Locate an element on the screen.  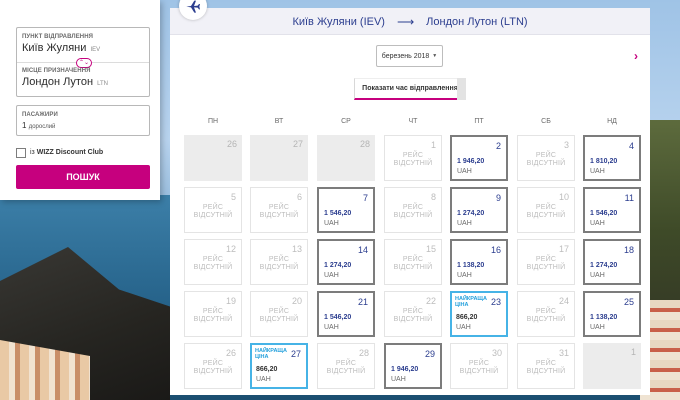
from-code: IEV is located at coordinates (95, 50).